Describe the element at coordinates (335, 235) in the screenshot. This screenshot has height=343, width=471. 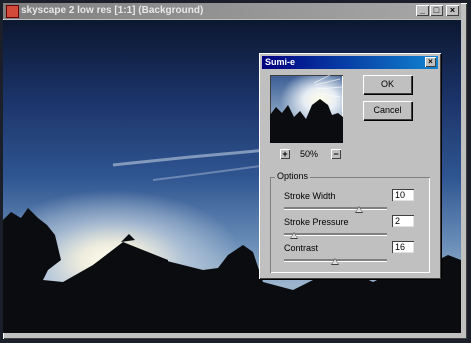
I see `stroke-pressure-slider` at that location.